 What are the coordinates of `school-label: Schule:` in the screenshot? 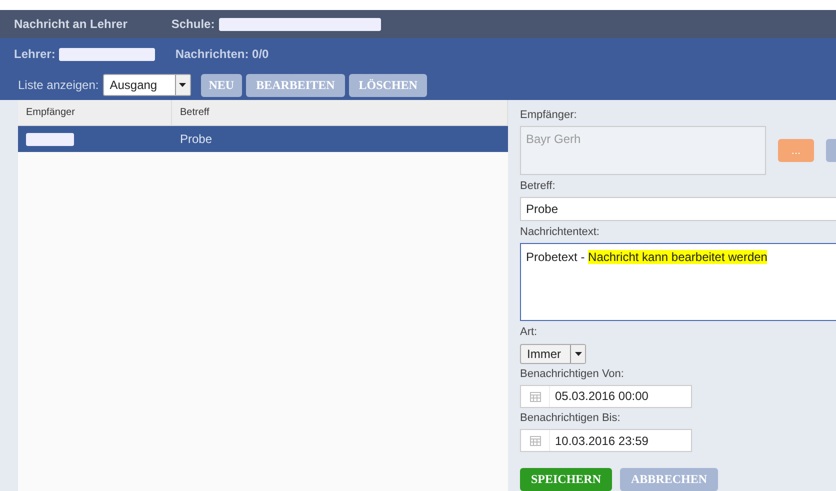 It's located at (193, 24).